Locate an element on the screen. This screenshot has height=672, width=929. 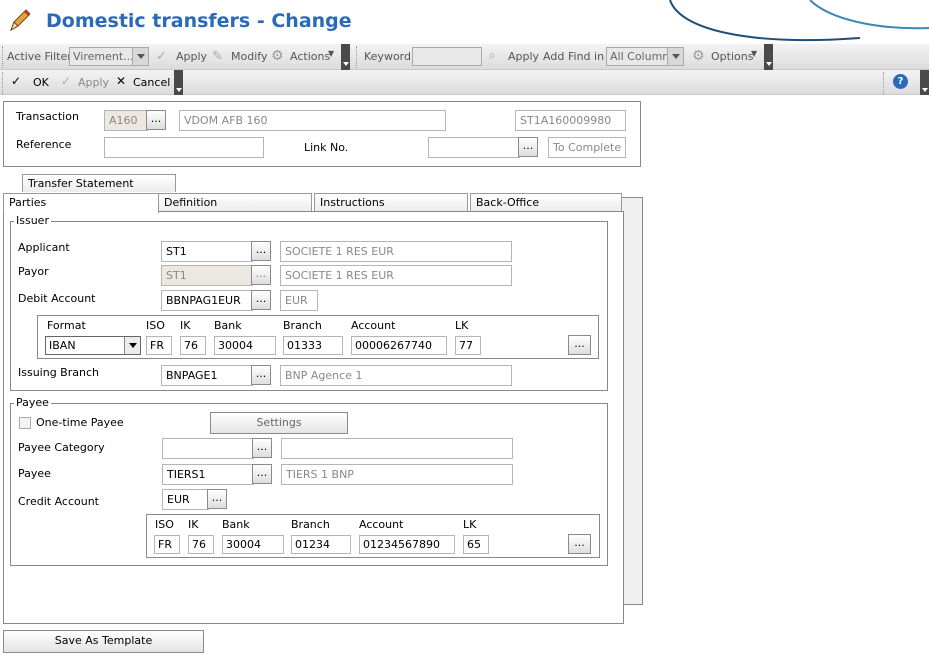
debit-account-currency: EUR is located at coordinates (299, 300).